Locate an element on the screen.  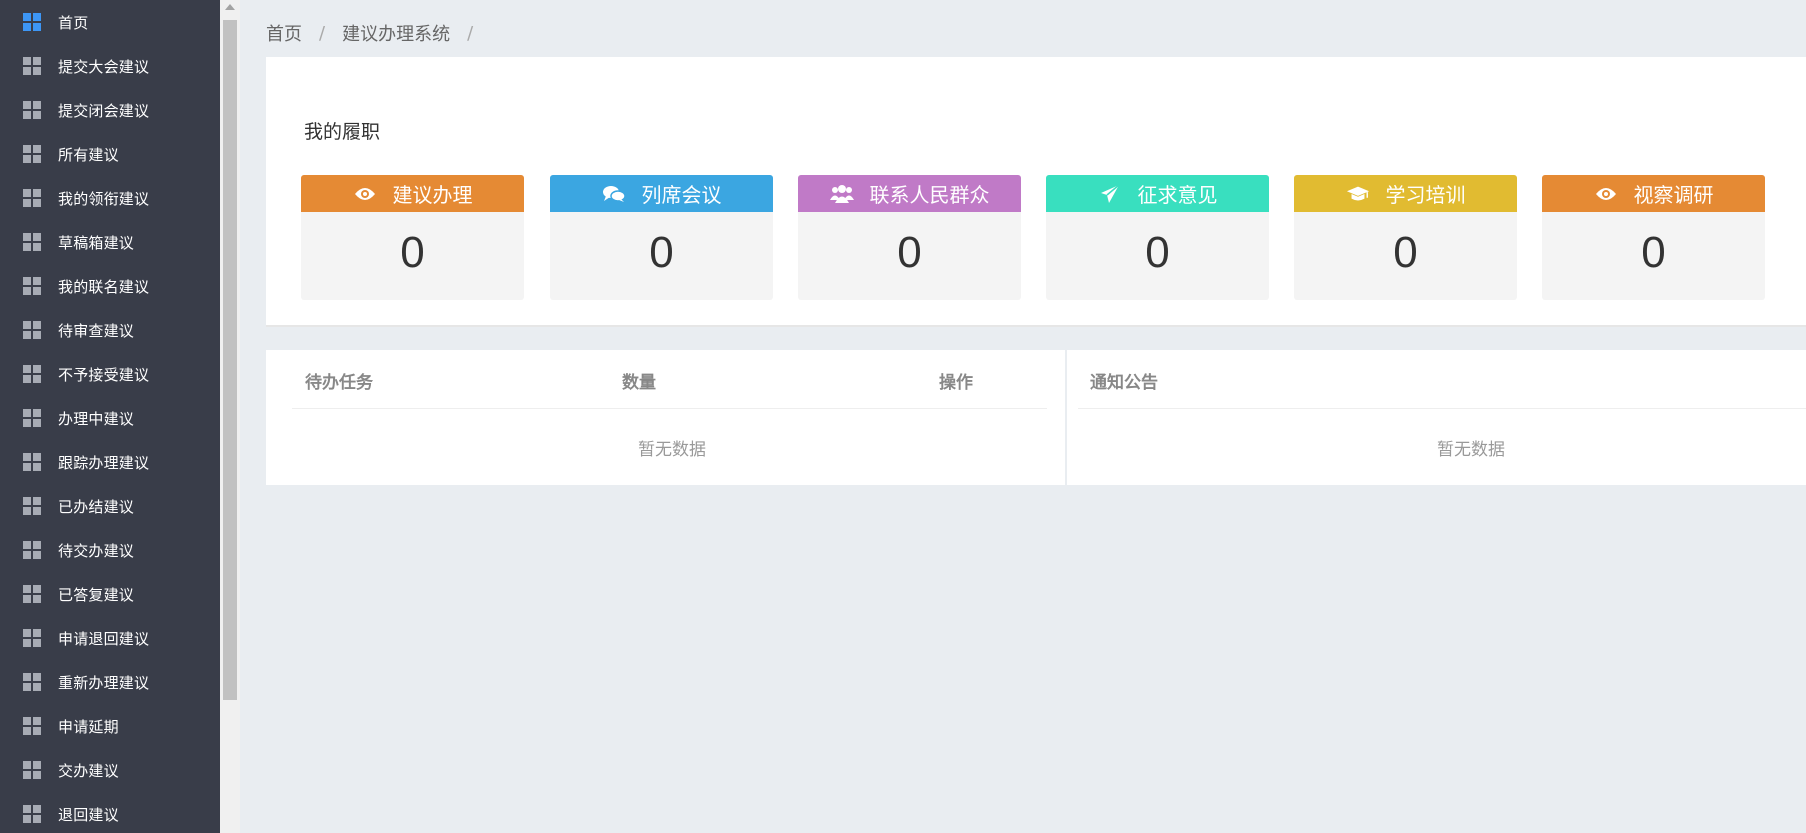
sidebar-item: 所有建议 is located at coordinates (110, 154).